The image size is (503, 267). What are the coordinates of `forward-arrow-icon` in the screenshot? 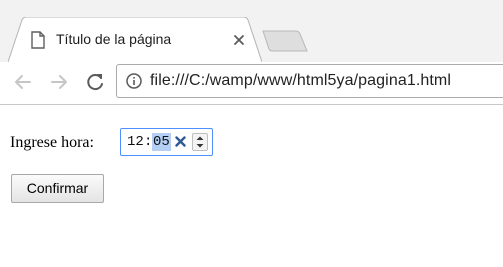 It's located at (59, 82).